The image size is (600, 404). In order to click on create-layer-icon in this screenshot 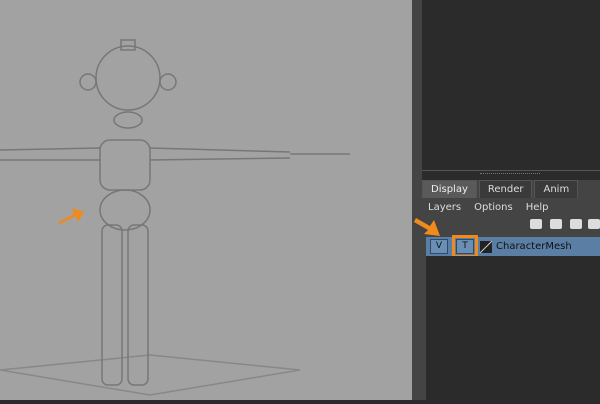, I will do `click(576, 224)`.